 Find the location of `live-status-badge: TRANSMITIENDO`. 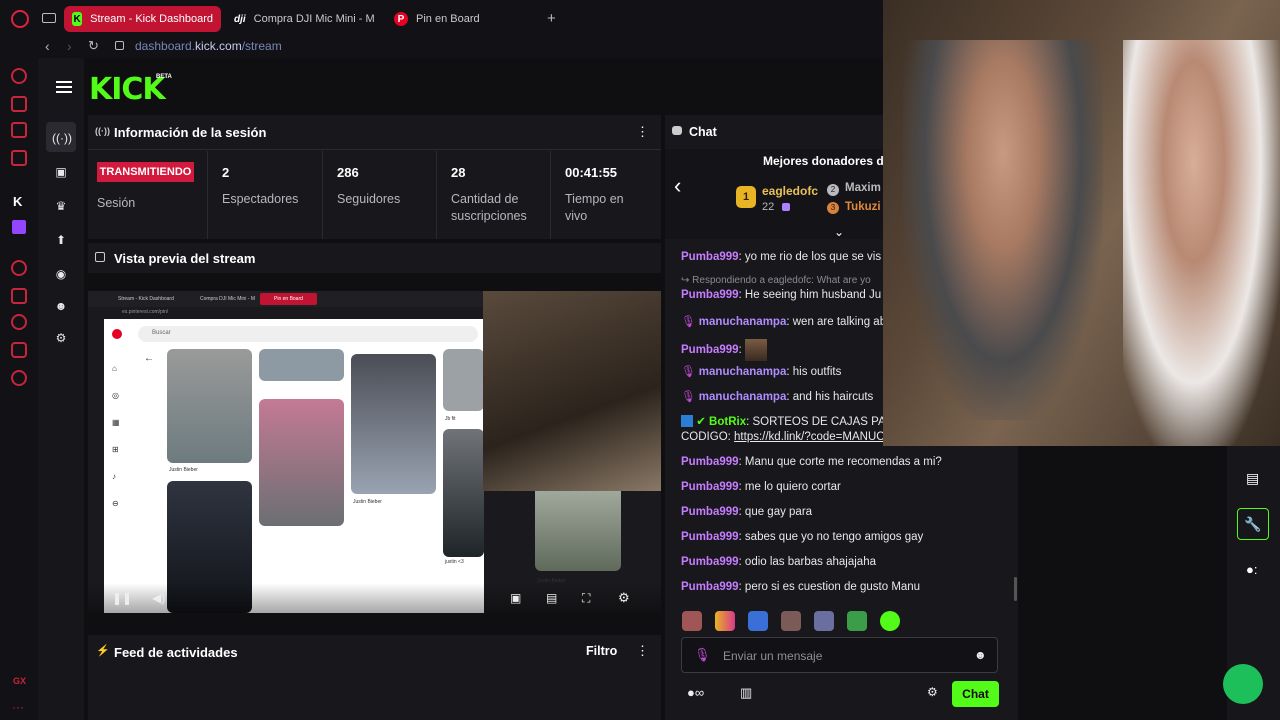

live-status-badge: TRANSMITIENDO is located at coordinates (145, 172).